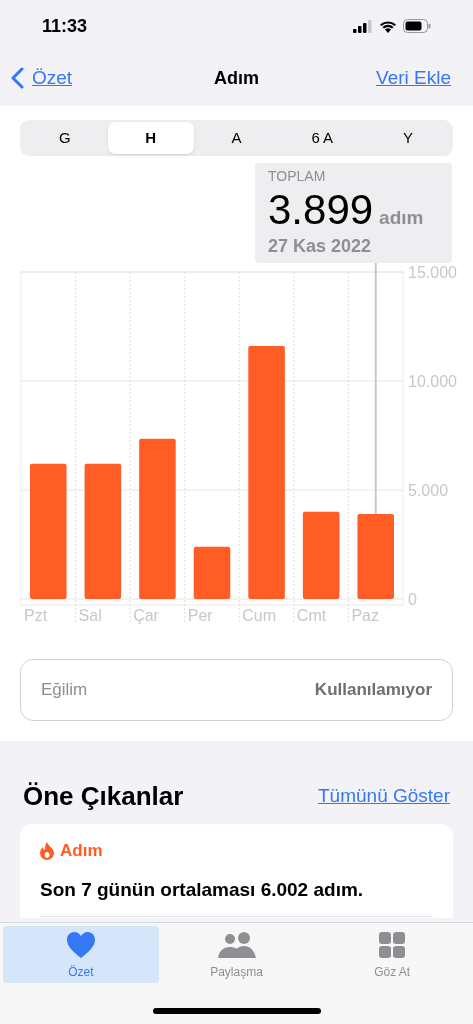 This screenshot has width=473, height=1024. I want to click on bar, so click(212, 573).